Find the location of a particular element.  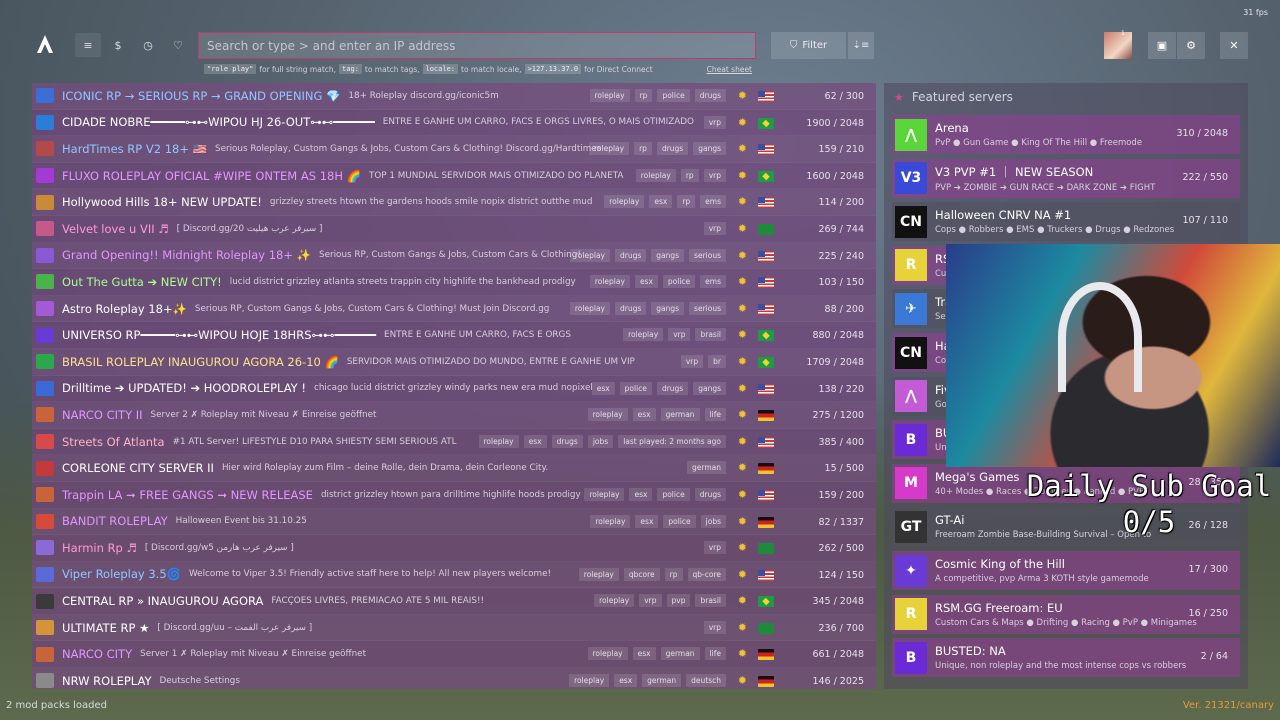

server-tag: last played: 2 months ago is located at coordinates (672, 441).